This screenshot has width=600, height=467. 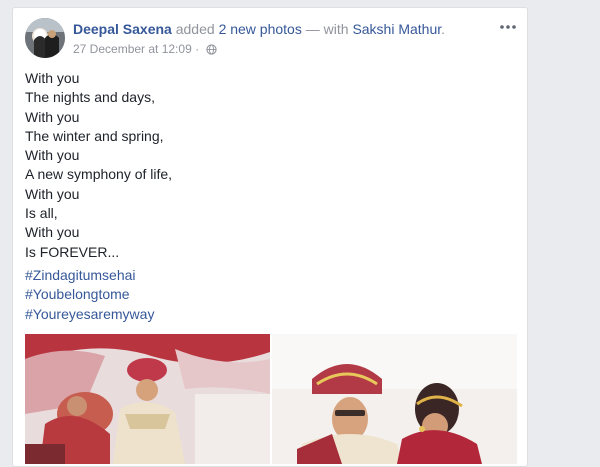 I want to click on hashtag-link: #Youreyesaremyway, so click(x=89, y=314).